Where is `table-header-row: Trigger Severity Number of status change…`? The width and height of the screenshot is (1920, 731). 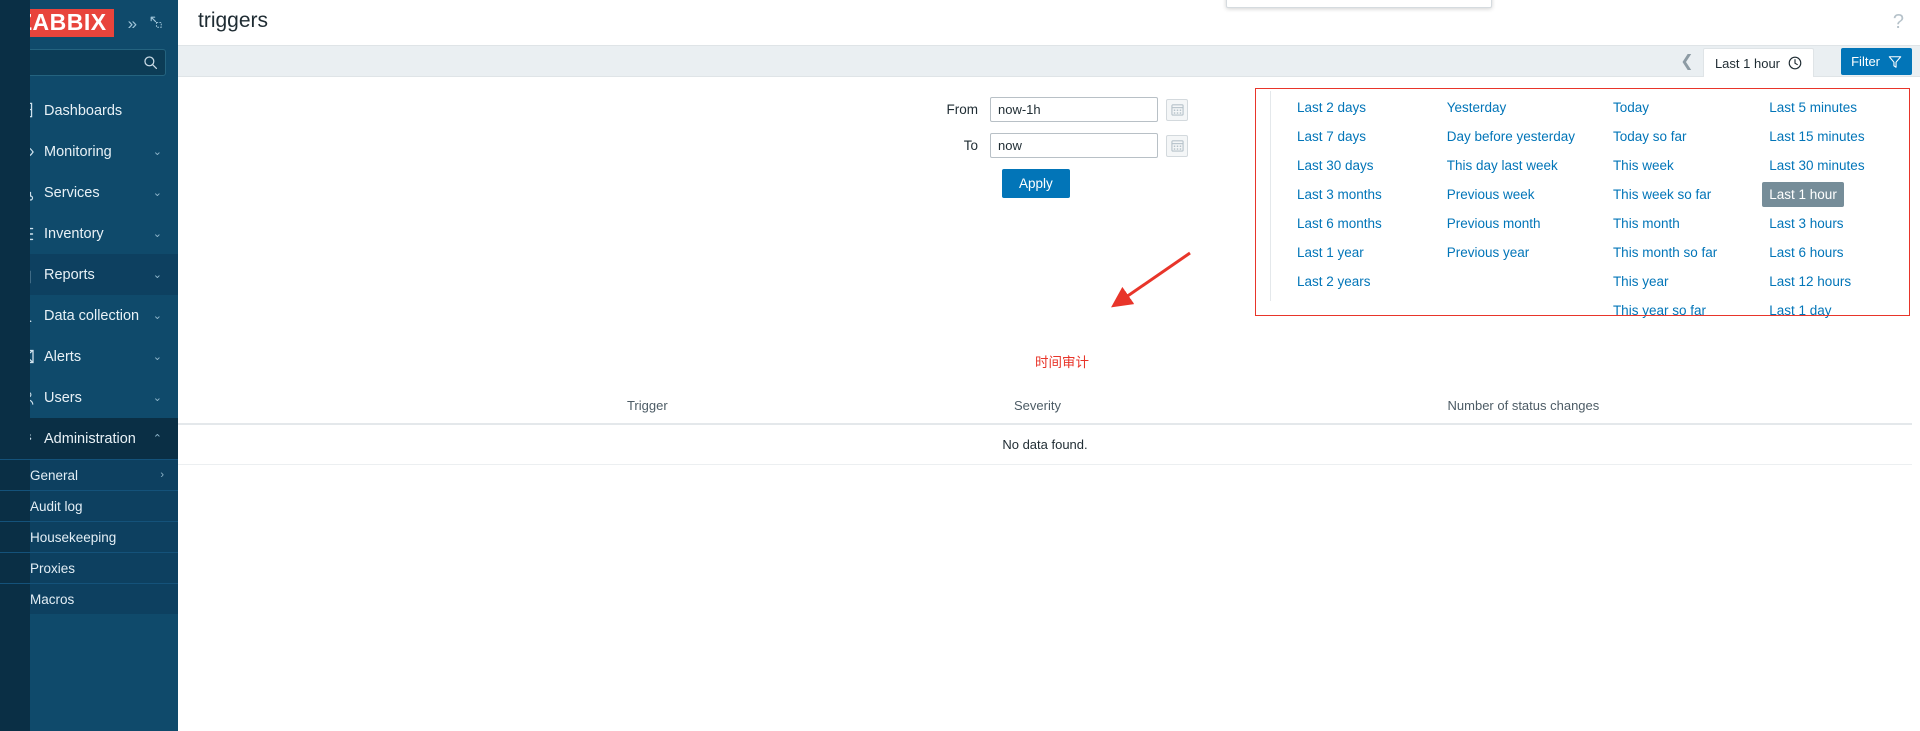
table-header-row: Trigger Severity Number of status change… is located at coordinates (1045, 406).